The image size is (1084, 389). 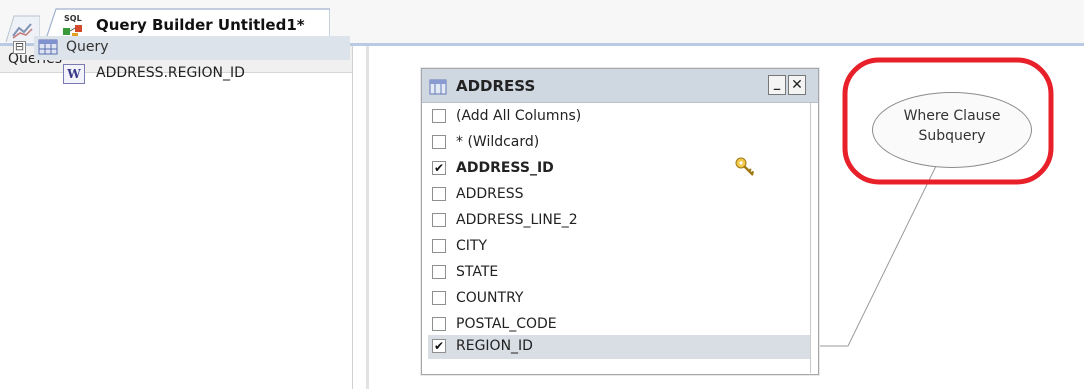 What do you see at coordinates (777, 85) in the screenshot?
I see `minimize-button: _` at bounding box center [777, 85].